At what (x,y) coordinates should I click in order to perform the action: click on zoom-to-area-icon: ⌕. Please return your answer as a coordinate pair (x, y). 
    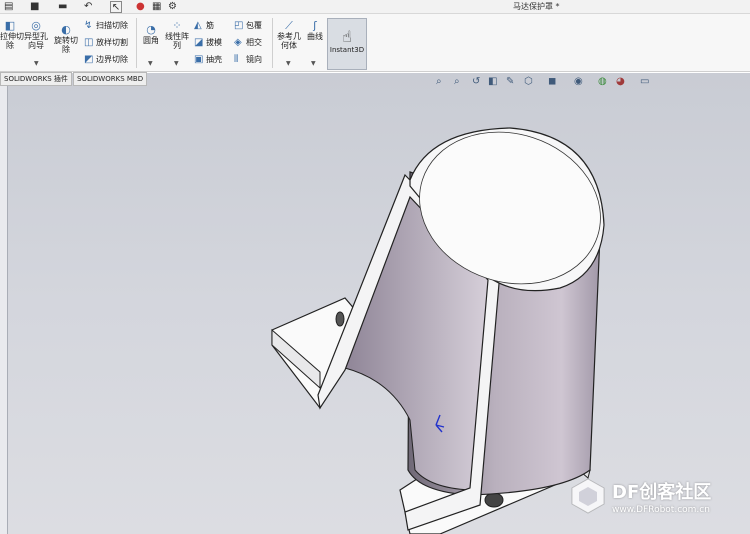
    Looking at the image, I should click on (457, 82).